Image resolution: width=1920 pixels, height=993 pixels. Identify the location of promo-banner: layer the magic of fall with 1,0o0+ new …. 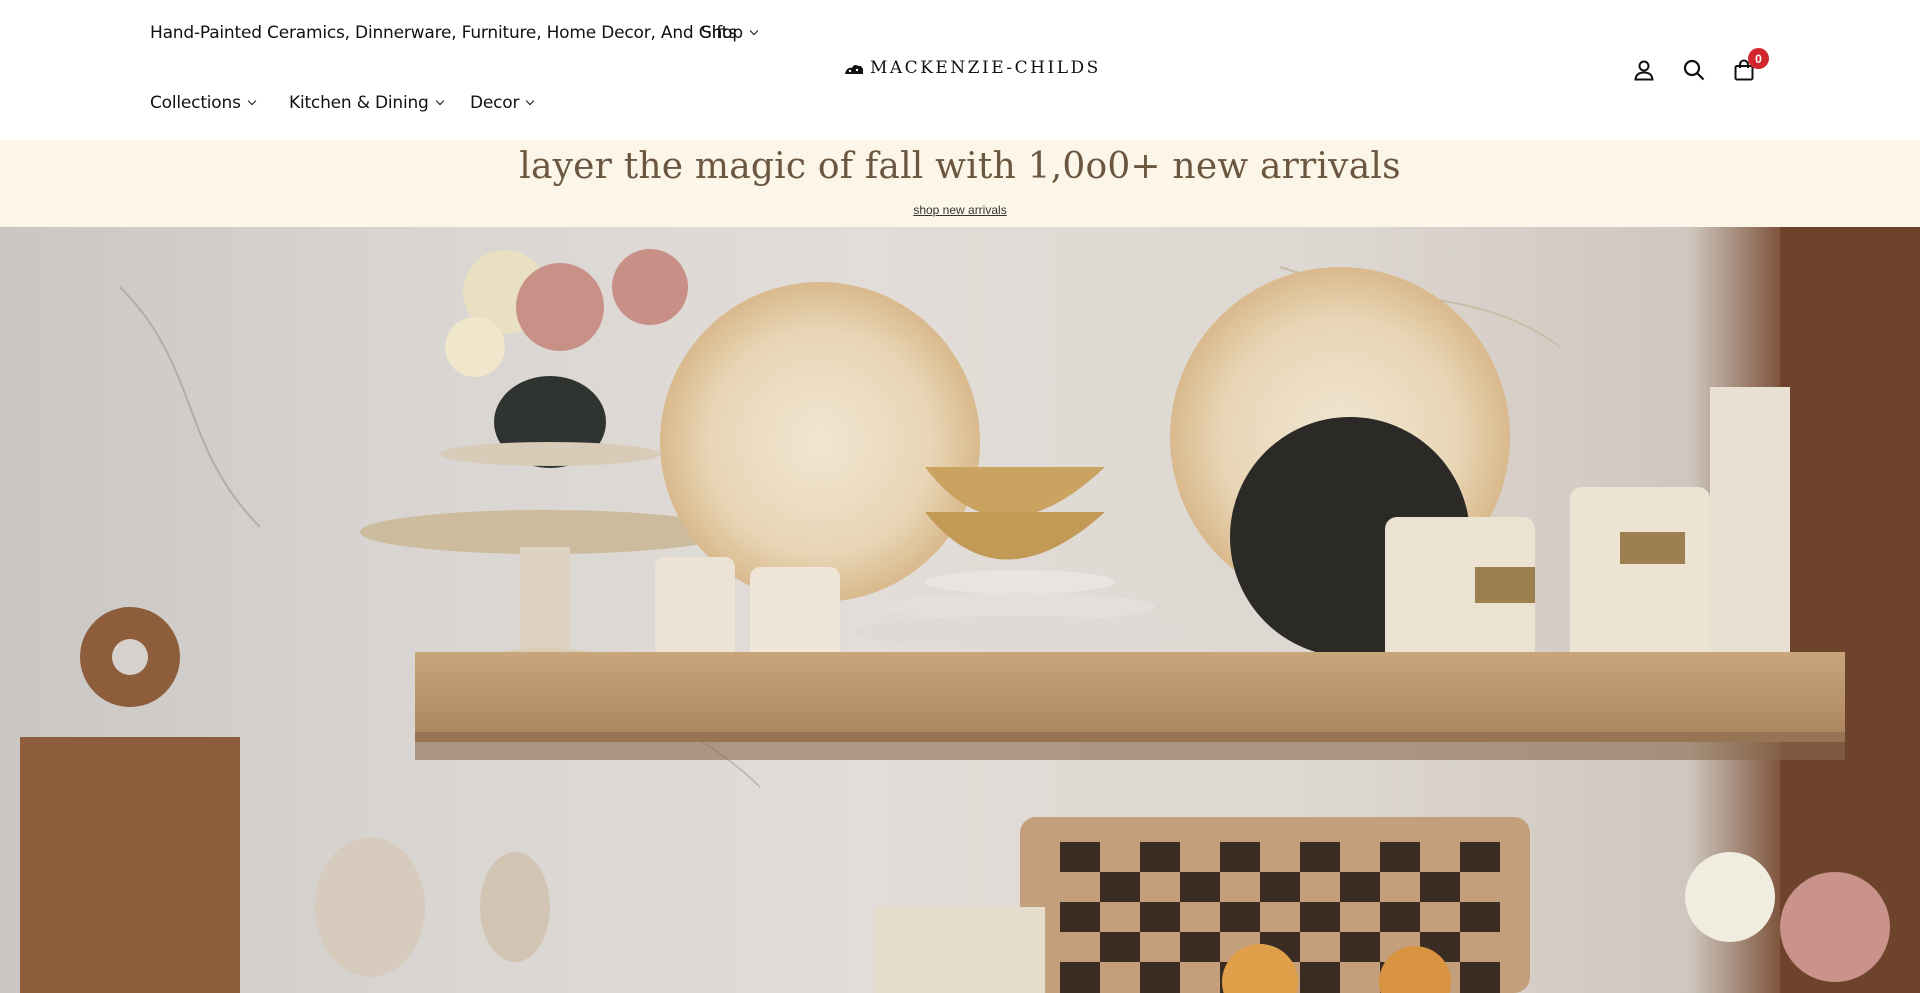
(960, 183).